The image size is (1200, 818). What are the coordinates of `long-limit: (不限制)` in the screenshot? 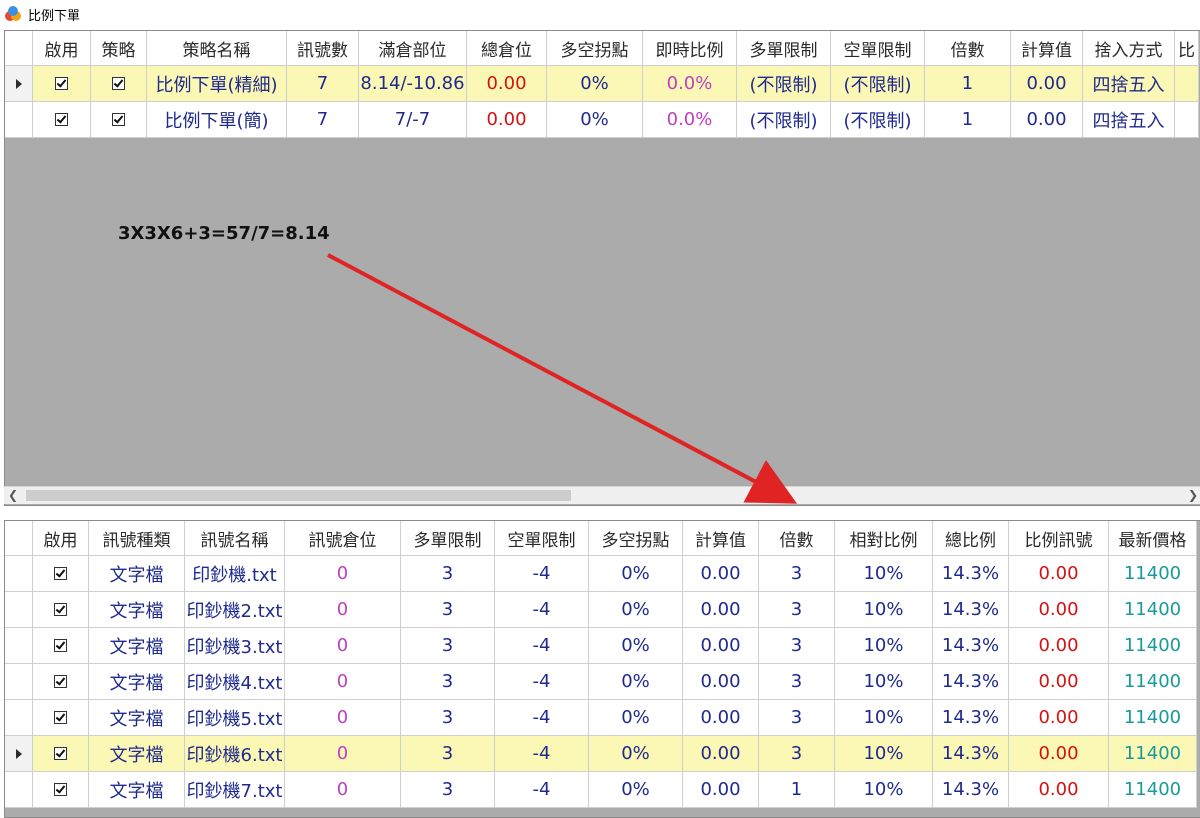 It's located at (784, 120).